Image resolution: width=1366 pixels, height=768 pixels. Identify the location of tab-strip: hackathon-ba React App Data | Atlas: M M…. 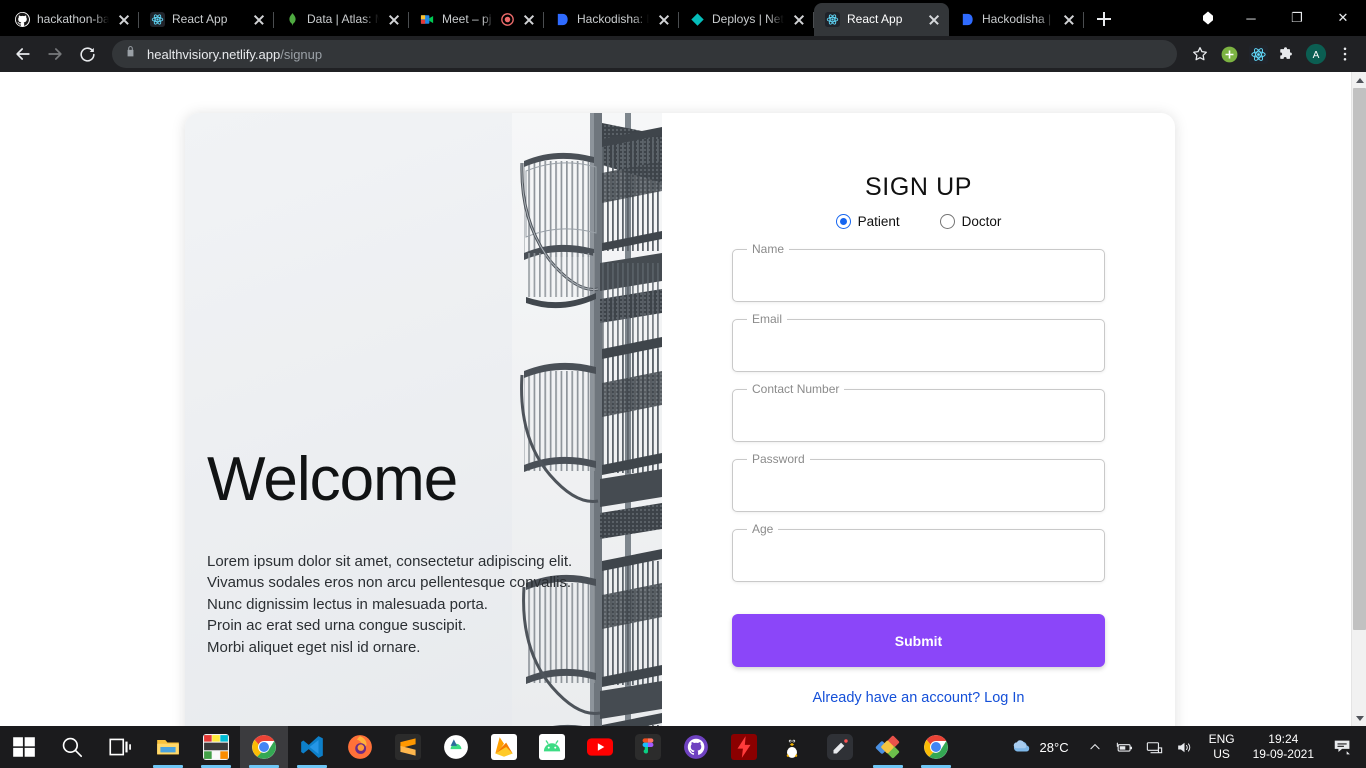
(683, 18).